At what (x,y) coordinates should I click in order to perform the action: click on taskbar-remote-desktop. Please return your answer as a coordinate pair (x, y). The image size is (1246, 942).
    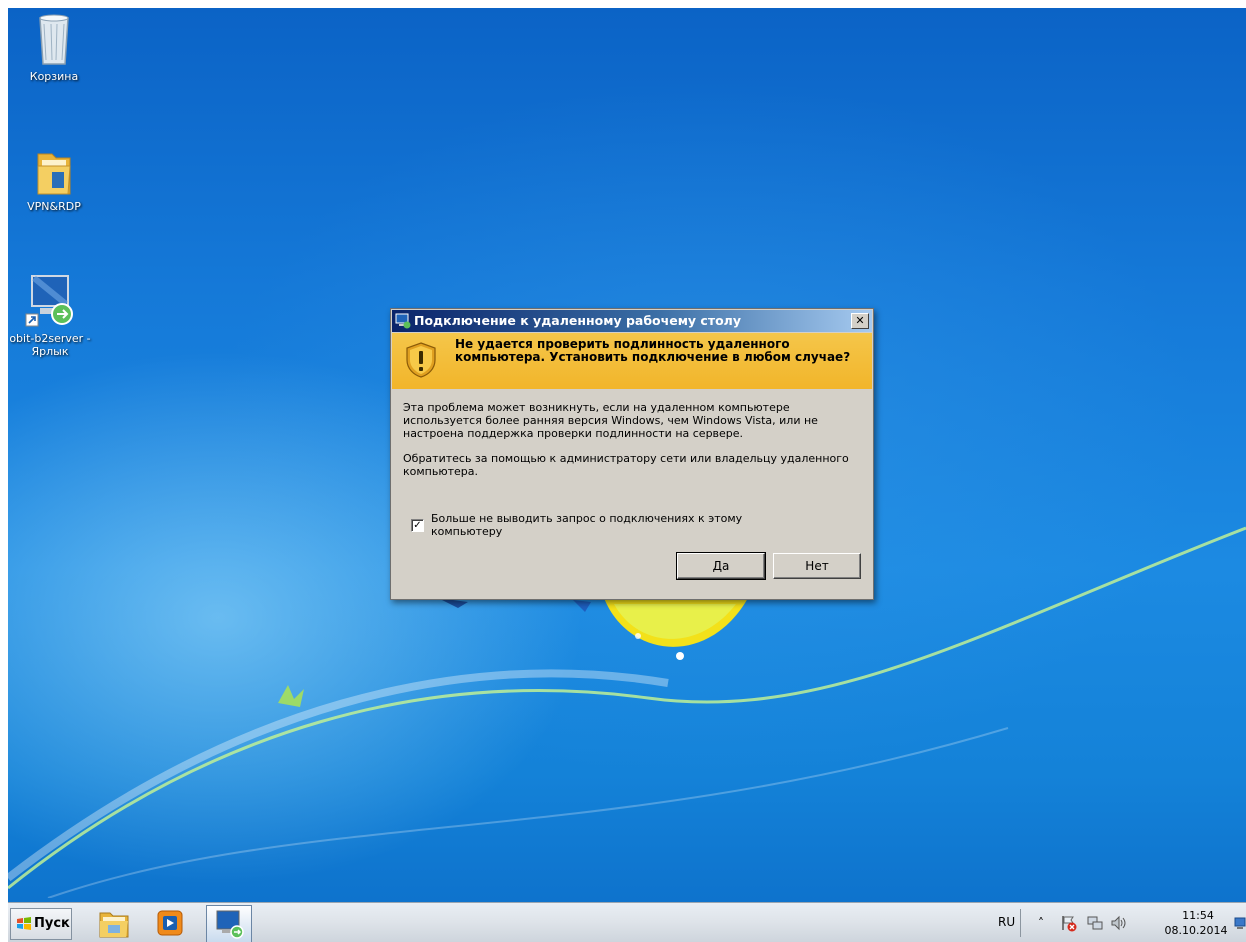
    Looking at the image, I should click on (229, 923).